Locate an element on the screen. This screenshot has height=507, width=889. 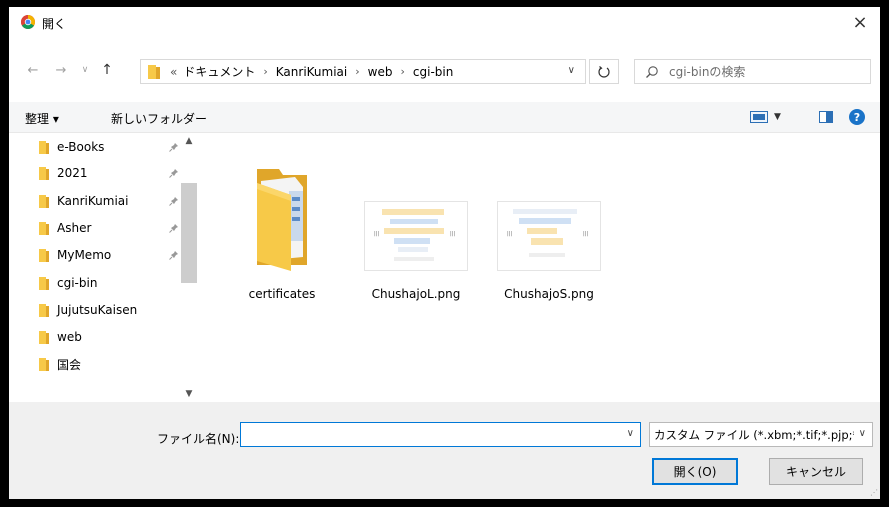
nav-item-label: Asher is located at coordinates (74, 228).